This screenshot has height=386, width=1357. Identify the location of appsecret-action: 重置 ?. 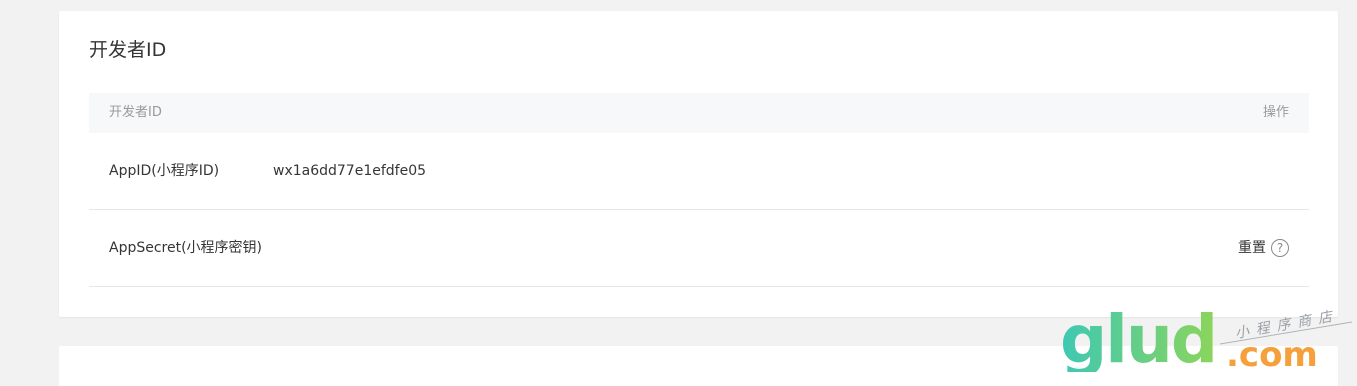
(1263, 248).